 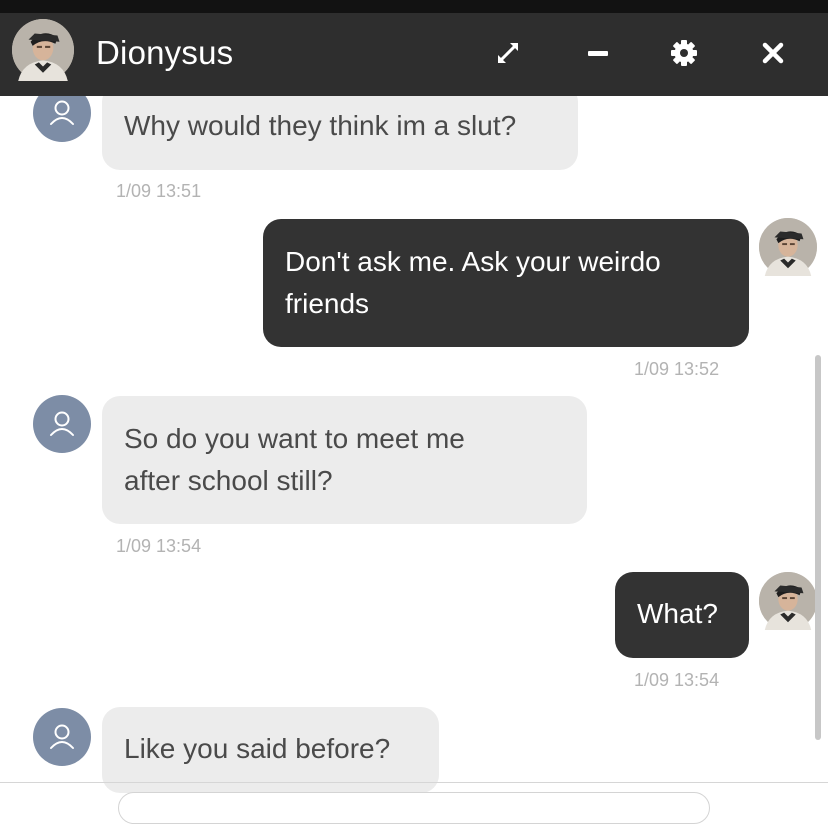 What do you see at coordinates (414, 6) in the screenshot?
I see `status-strip` at bounding box center [414, 6].